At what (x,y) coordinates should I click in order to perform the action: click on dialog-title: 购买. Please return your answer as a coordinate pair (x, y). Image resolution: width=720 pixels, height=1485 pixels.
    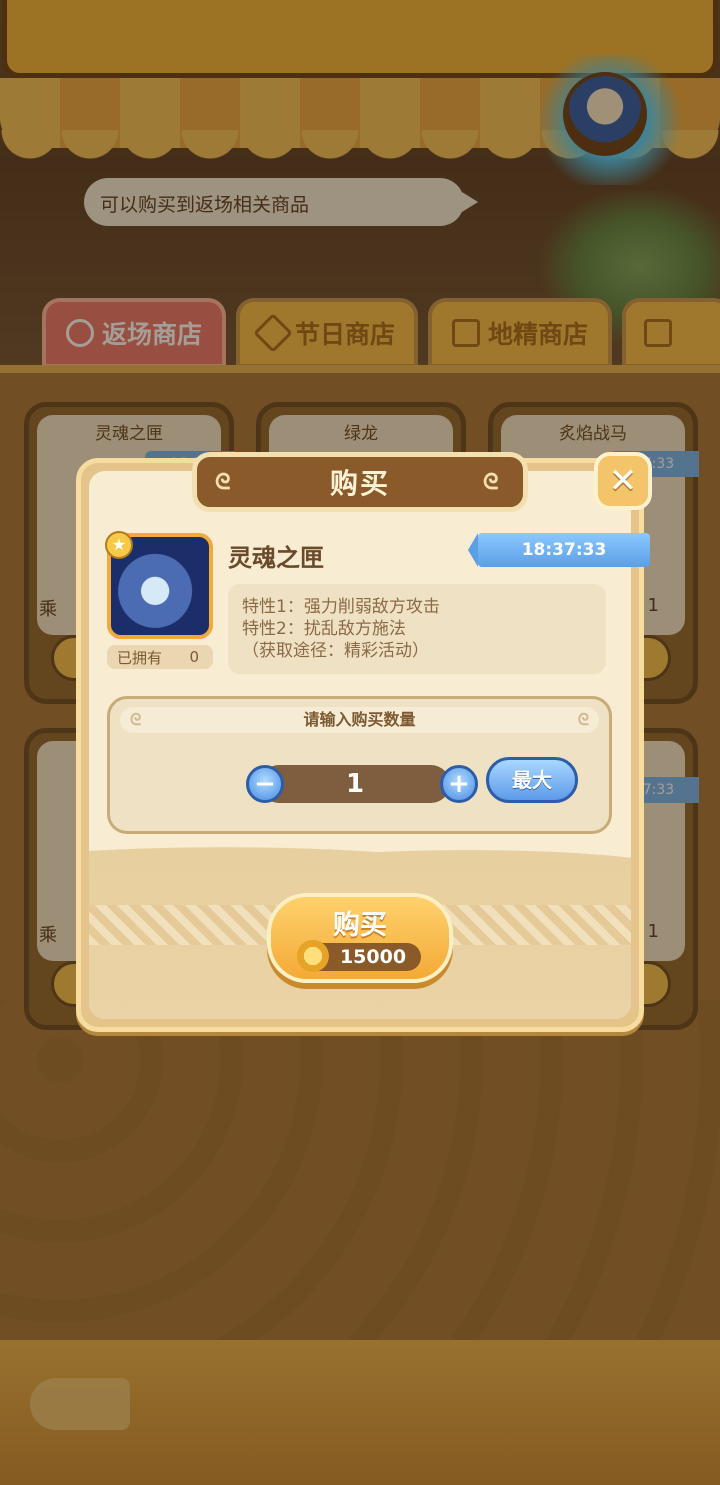
    Looking at the image, I should click on (359, 483).